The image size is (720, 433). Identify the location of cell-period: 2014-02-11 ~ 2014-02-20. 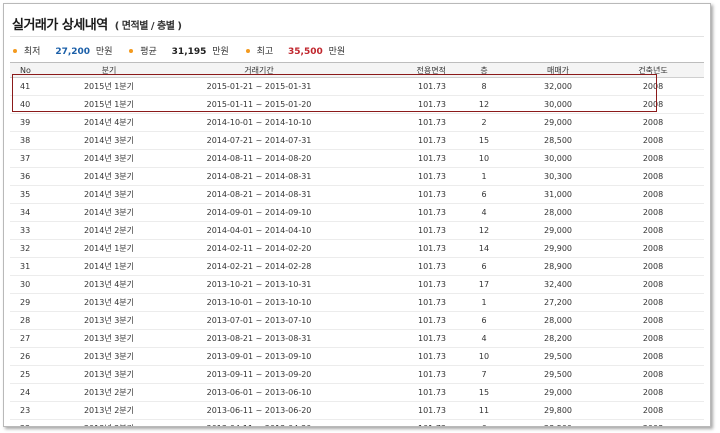
(259, 248).